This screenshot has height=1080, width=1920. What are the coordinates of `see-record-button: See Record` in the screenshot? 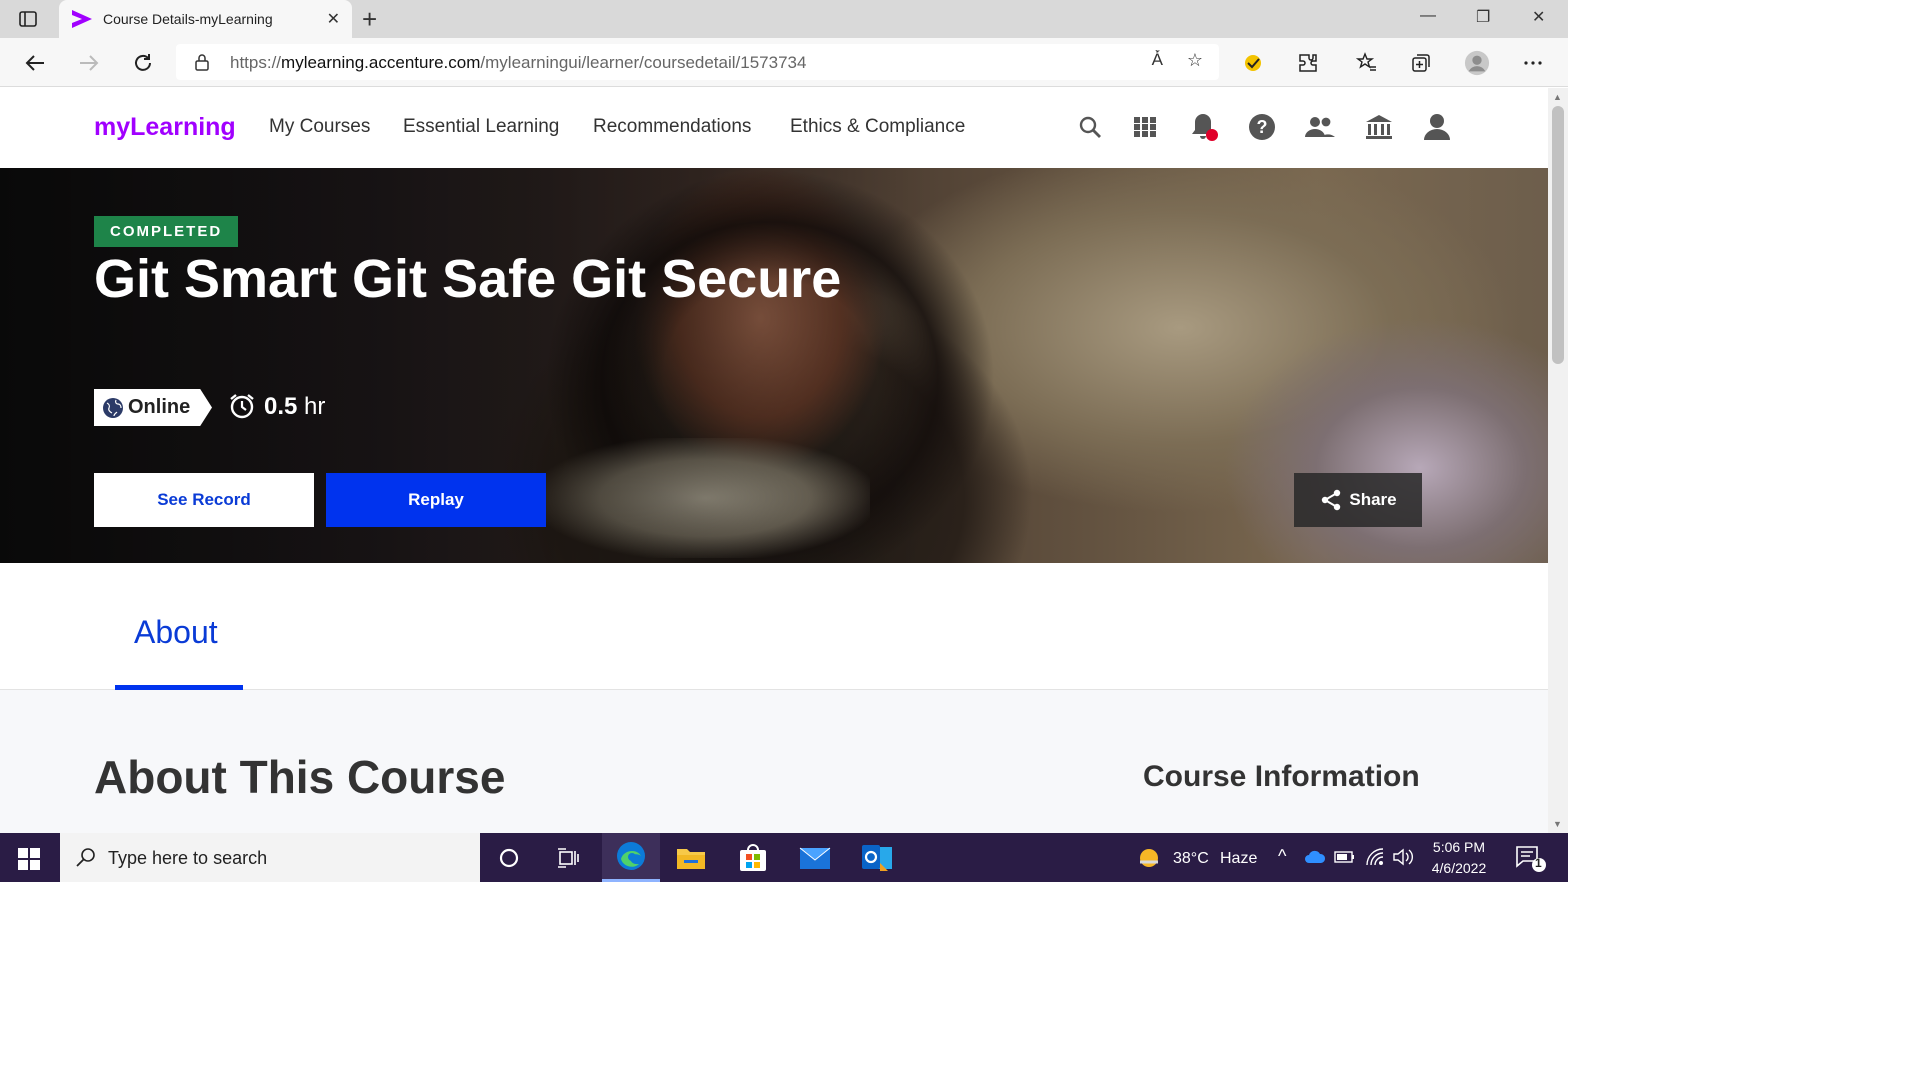 It's located at (204, 500).